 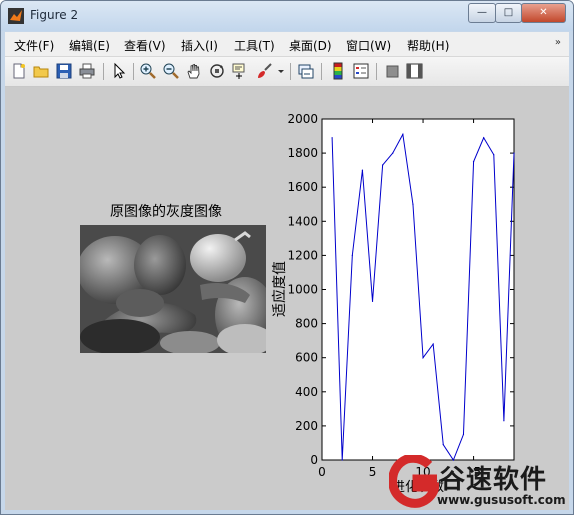 What do you see at coordinates (16, 16) in the screenshot?
I see `matlab-logo-icon` at bounding box center [16, 16].